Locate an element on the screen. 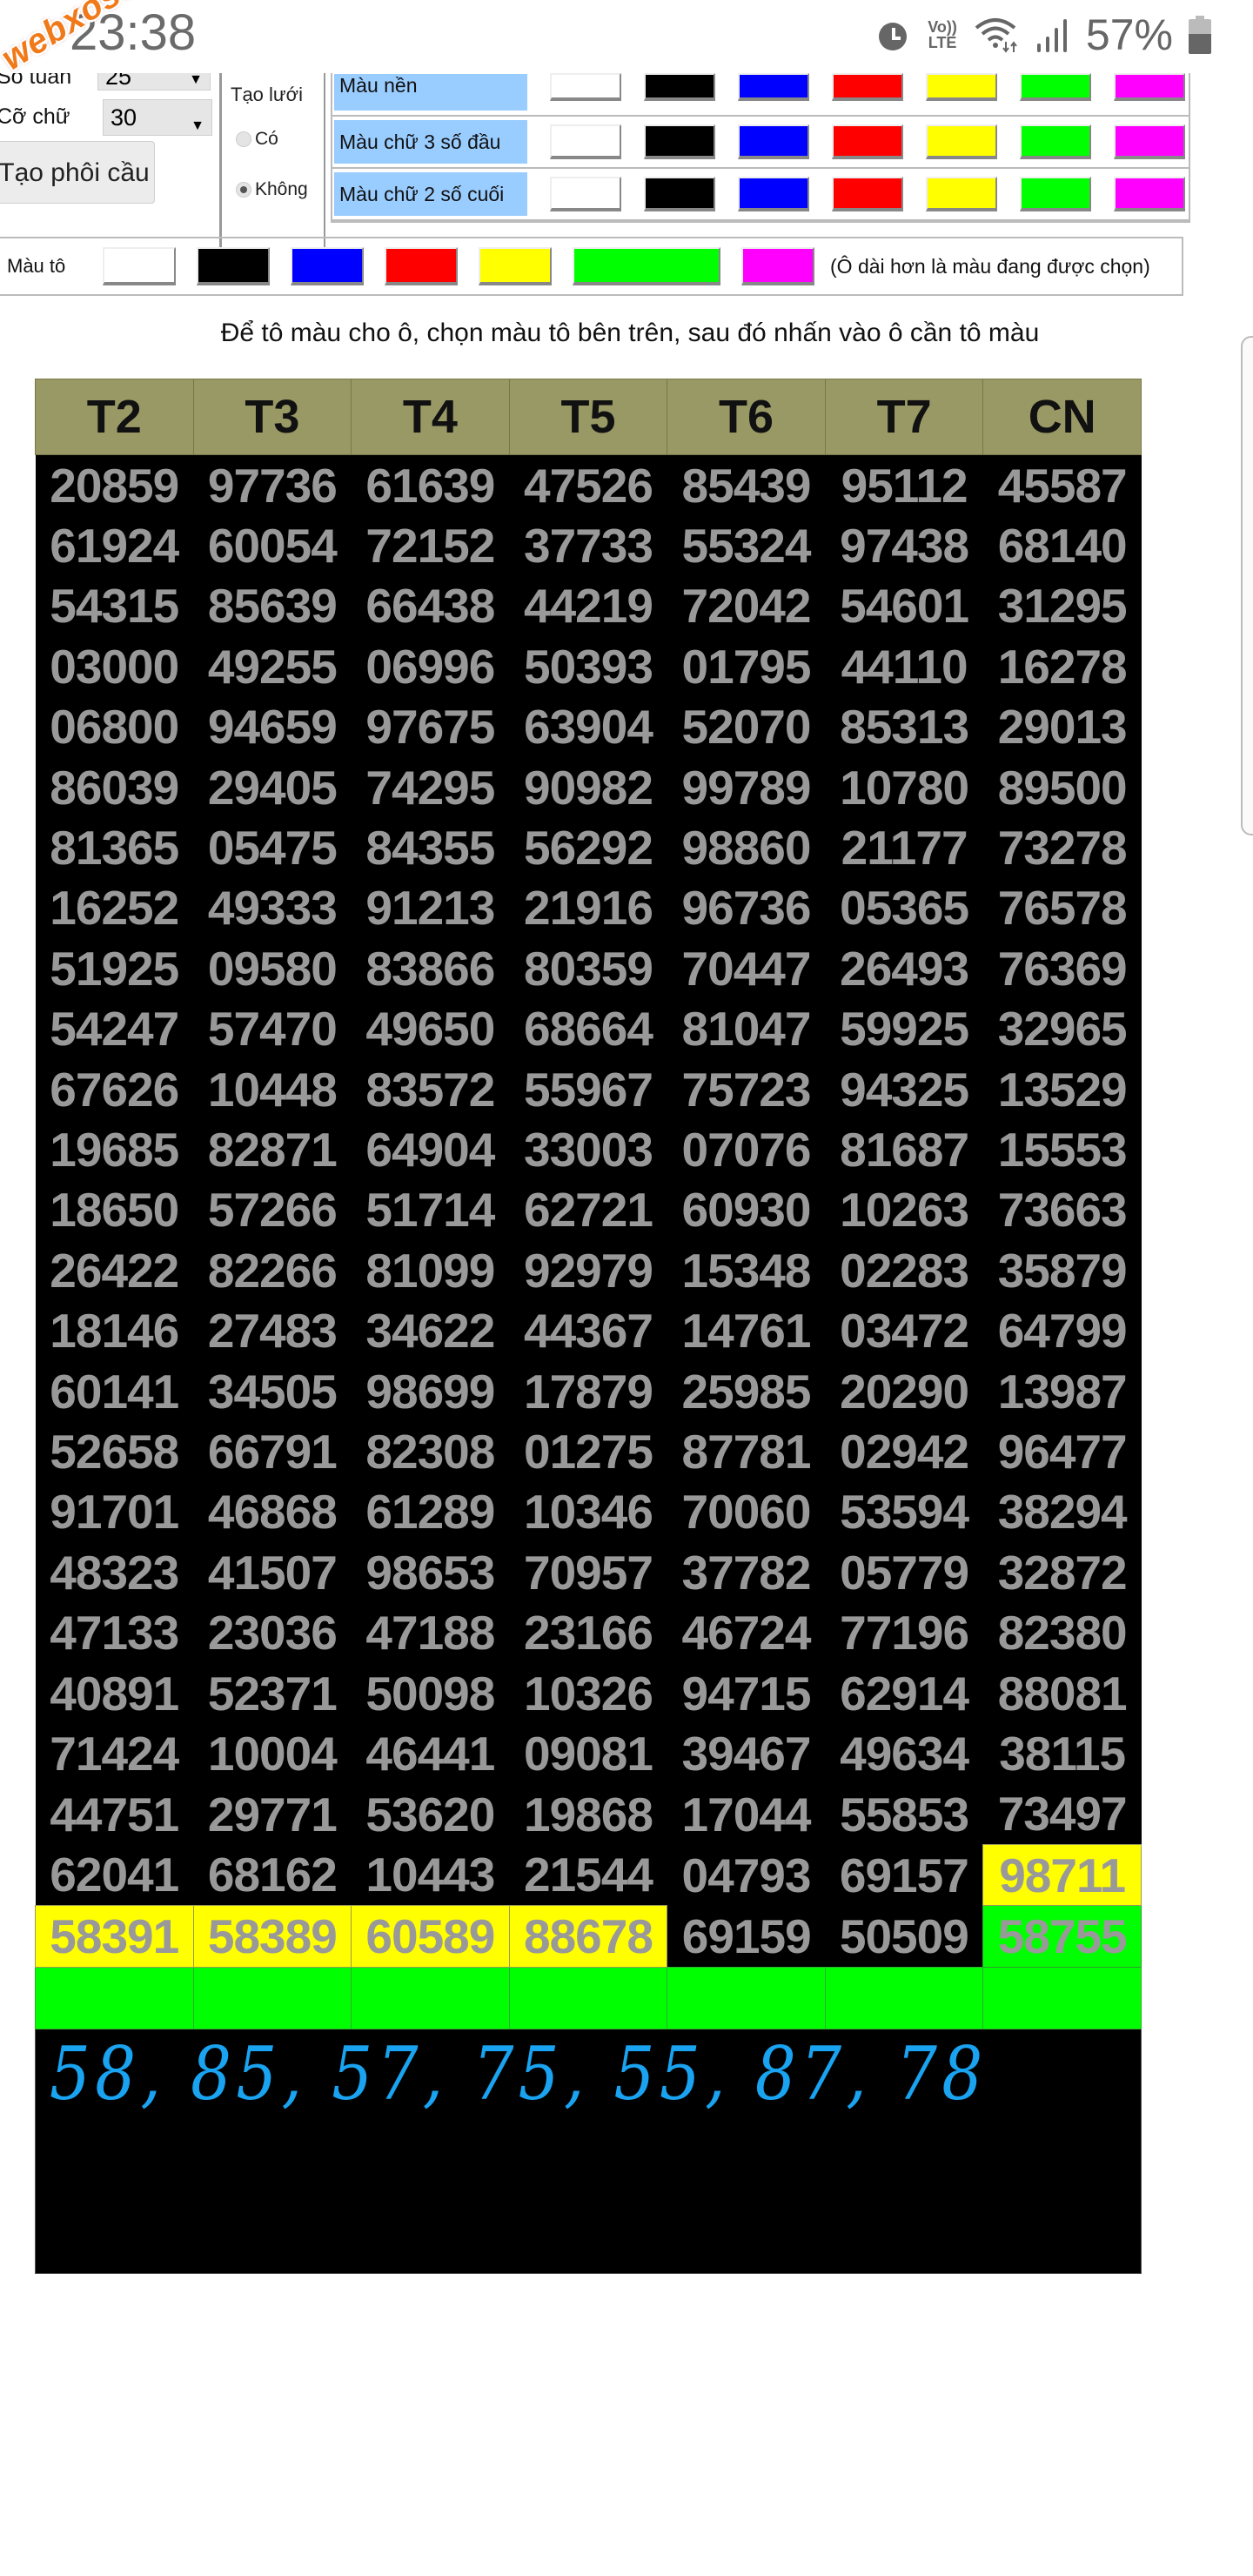 The height and width of the screenshot is (2576, 1253). table-cell: 98653 is located at coordinates (430, 1572).